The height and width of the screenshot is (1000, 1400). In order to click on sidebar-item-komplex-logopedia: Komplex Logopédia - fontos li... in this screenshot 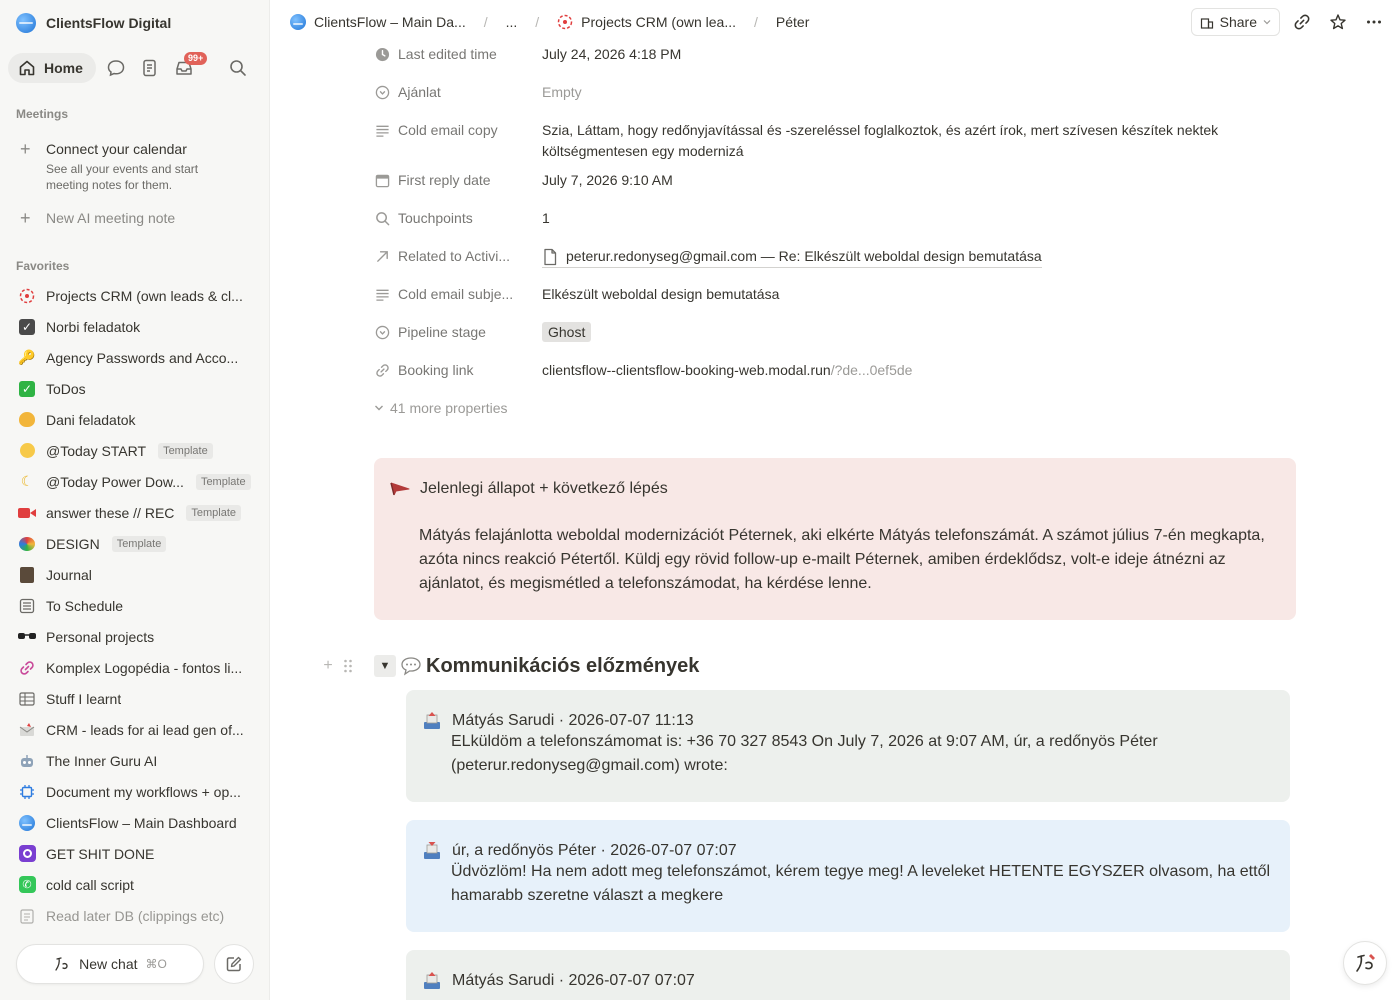, I will do `click(135, 667)`.